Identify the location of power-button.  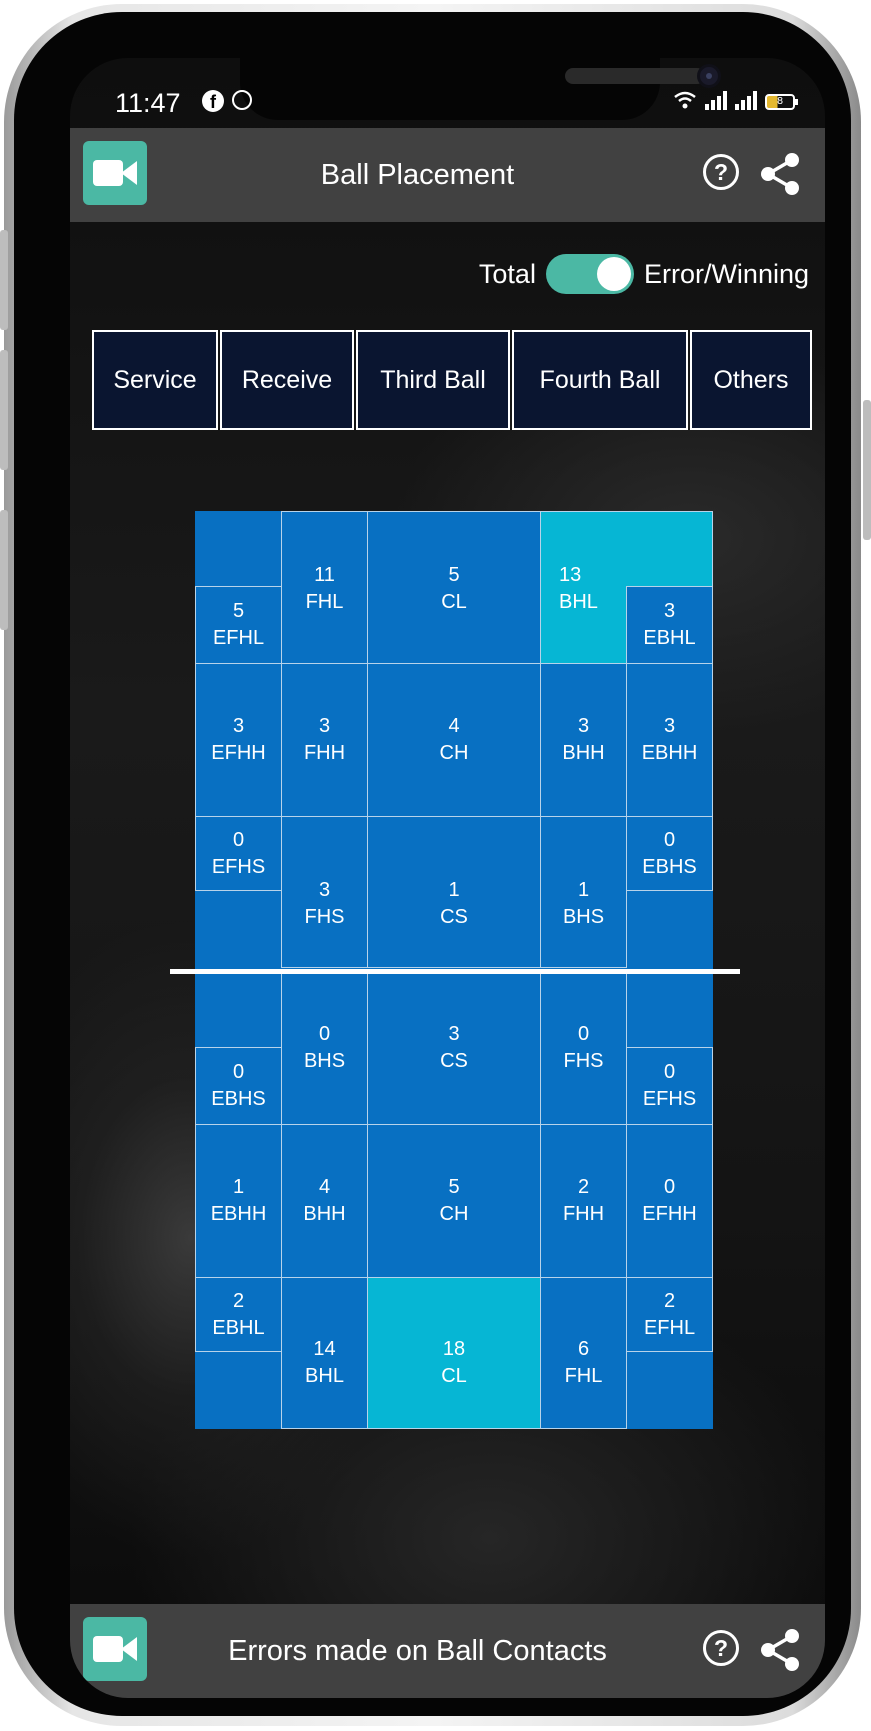
(867, 470).